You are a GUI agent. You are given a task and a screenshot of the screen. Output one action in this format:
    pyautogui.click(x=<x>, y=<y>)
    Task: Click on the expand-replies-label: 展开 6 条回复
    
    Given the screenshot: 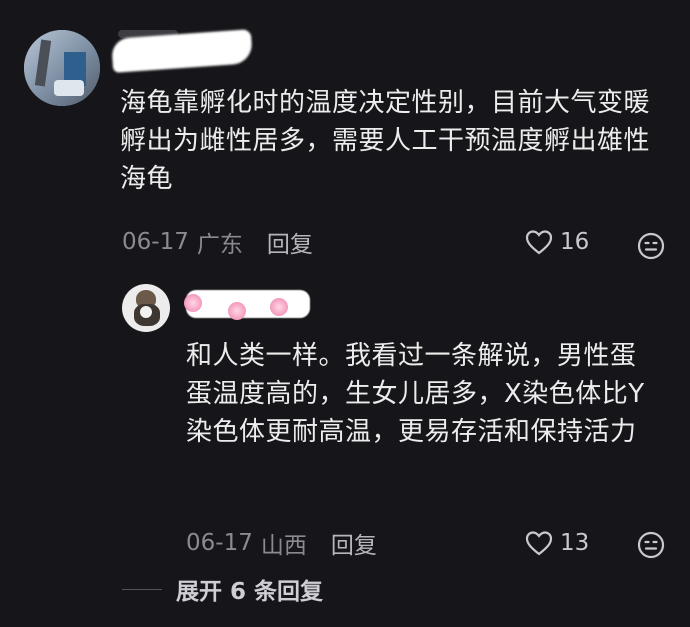 What is the action you would take?
    pyautogui.click(x=250, y=592)
    